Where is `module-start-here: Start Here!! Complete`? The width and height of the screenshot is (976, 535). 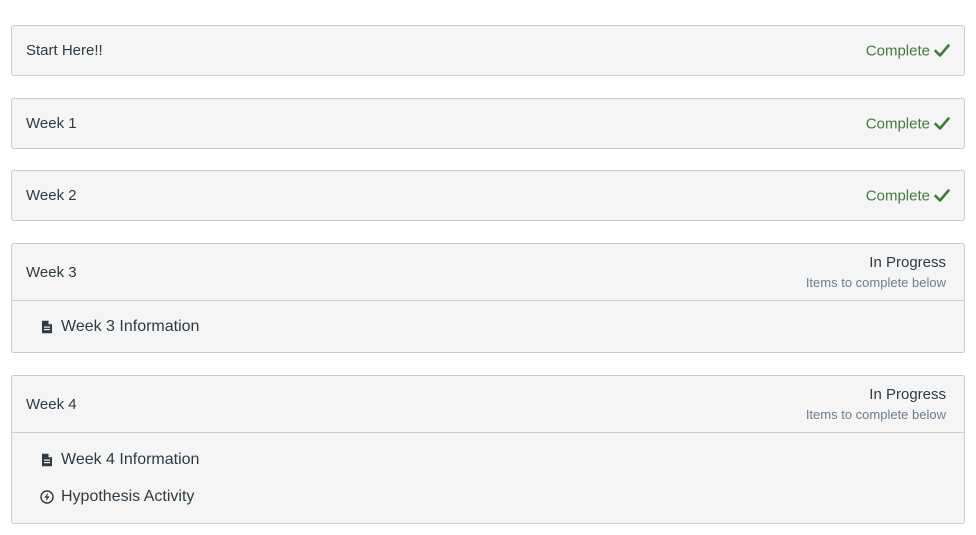 module-start-here: Start Here!! Complete is located at coordinates (488, 50).